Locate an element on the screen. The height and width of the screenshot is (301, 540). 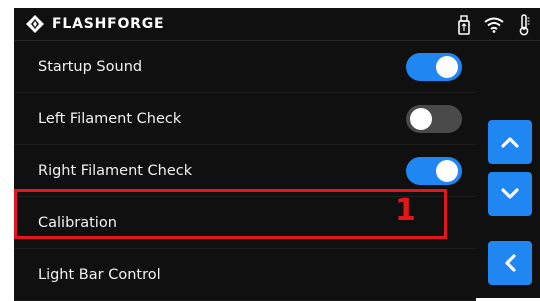
step-marker: 1 is located at coordinates (405, 210).